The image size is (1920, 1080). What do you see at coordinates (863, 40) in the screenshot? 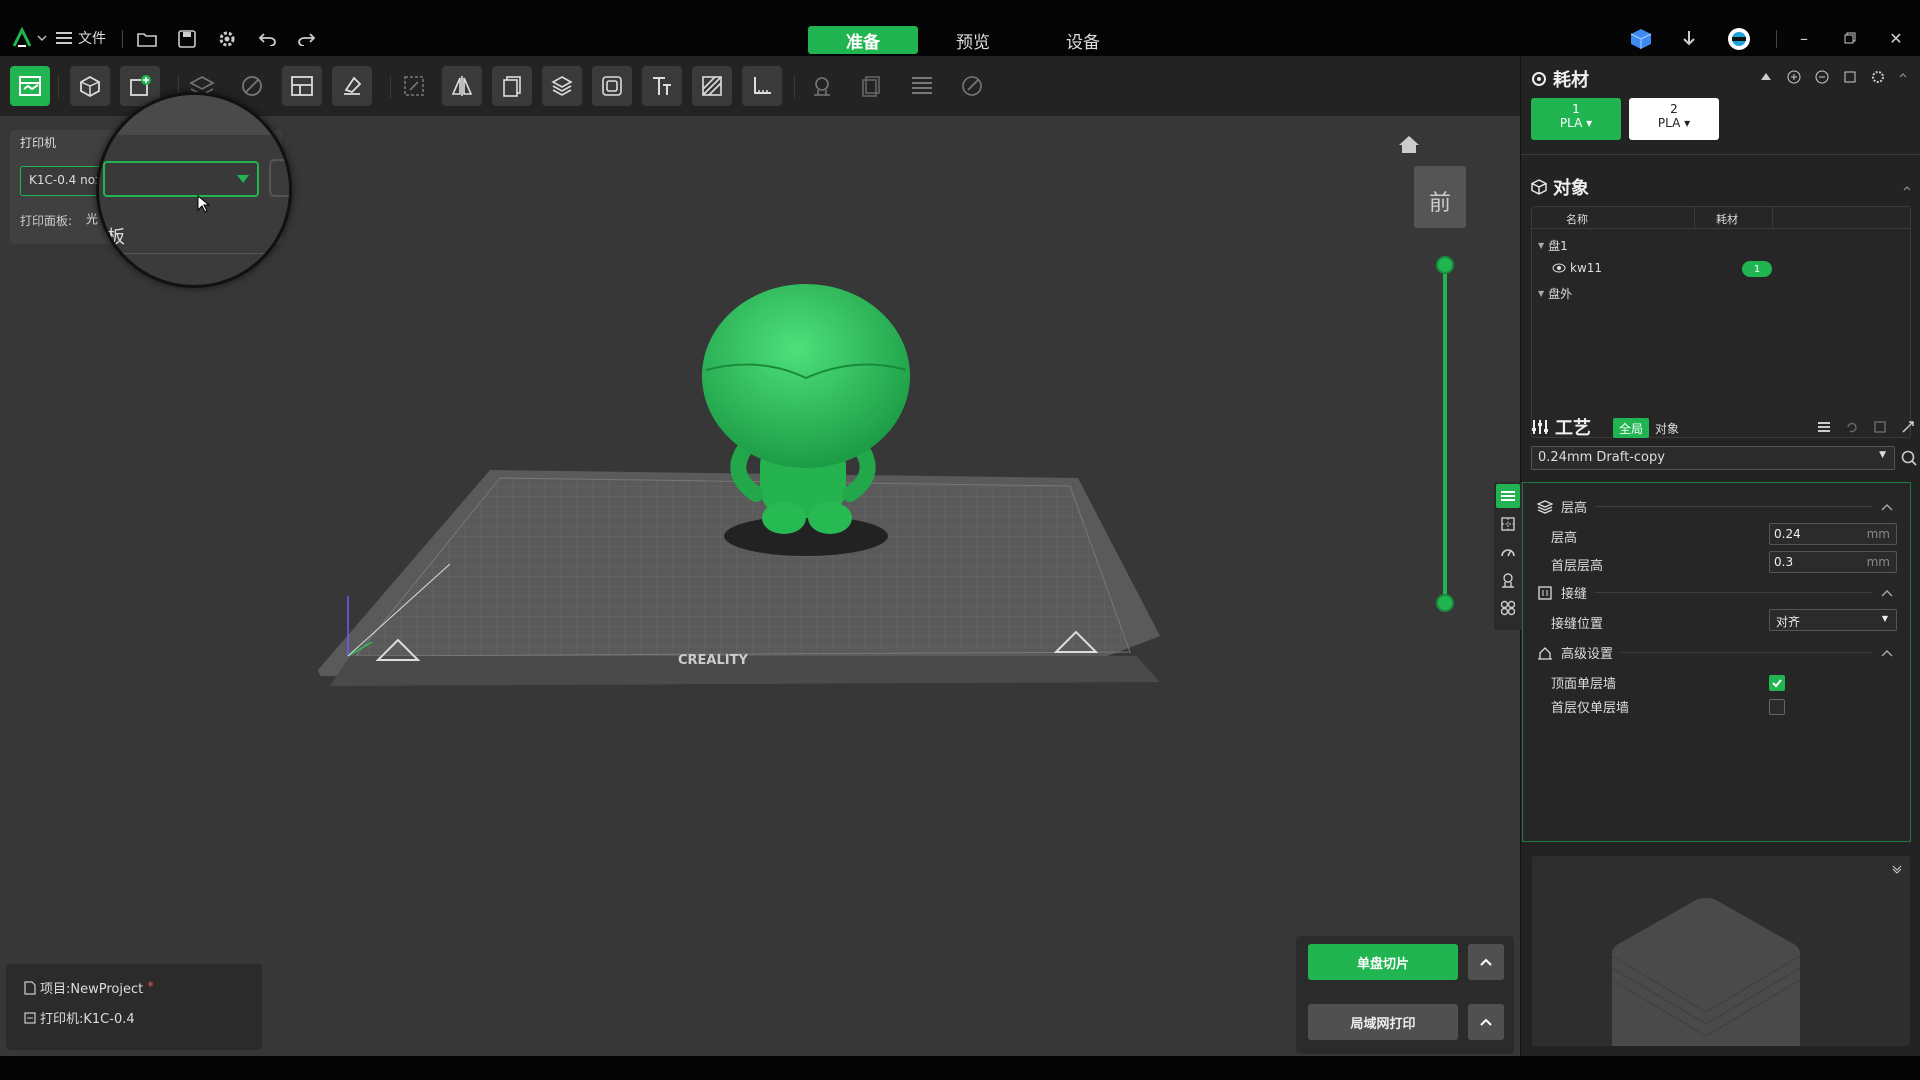
I see `tab-prepare: 准备` at bounding box center [863, 40].